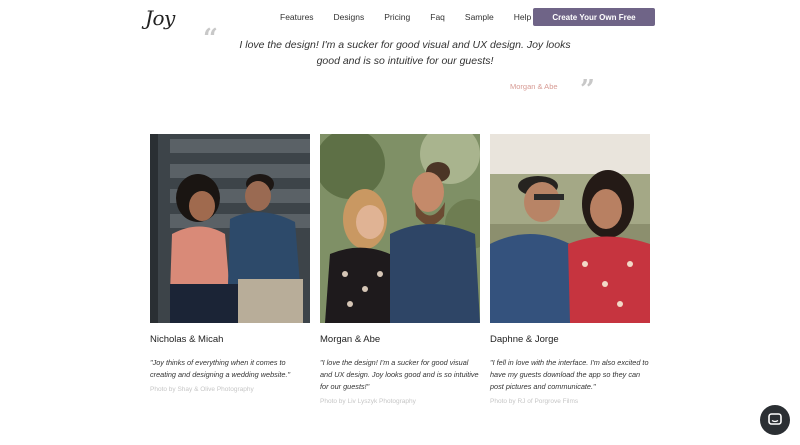 This screenshot has height=445, width=800. I want to click on nav-help: Help, so click(522, 17).